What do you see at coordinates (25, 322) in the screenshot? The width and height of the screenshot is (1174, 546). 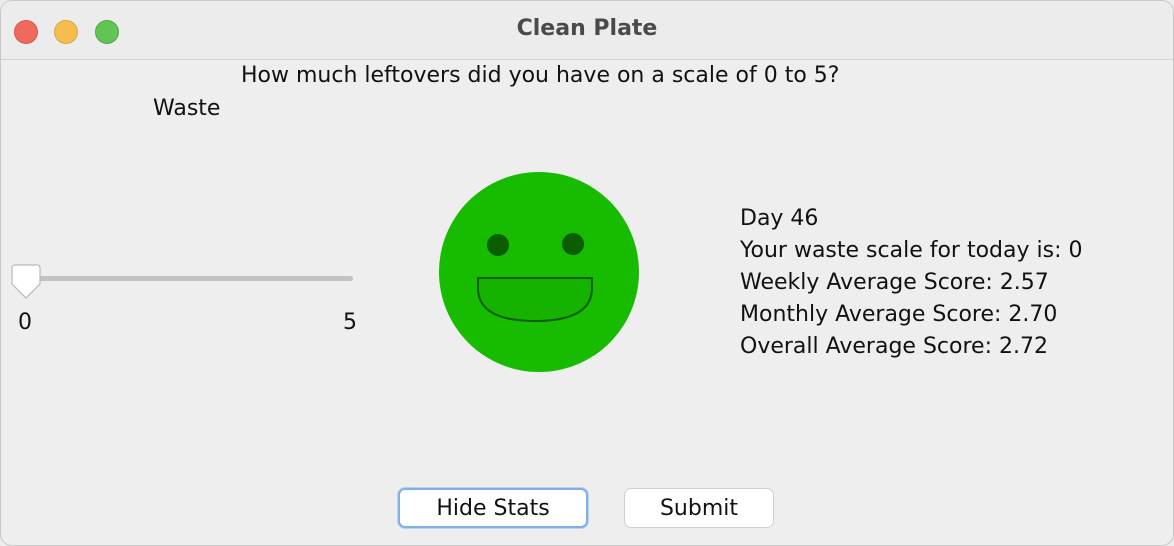 I see `slider-min-label: 0` at bounding box center [25, 322].